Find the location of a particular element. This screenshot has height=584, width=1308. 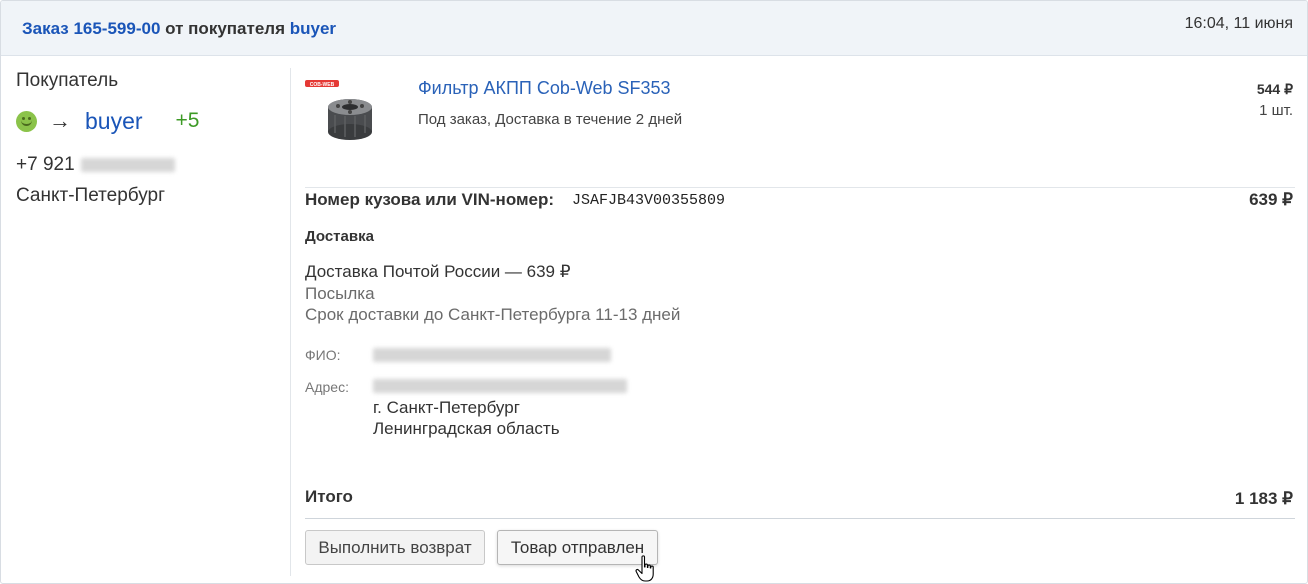

delivery-type: Посылка is located at coordinates (340, 293).